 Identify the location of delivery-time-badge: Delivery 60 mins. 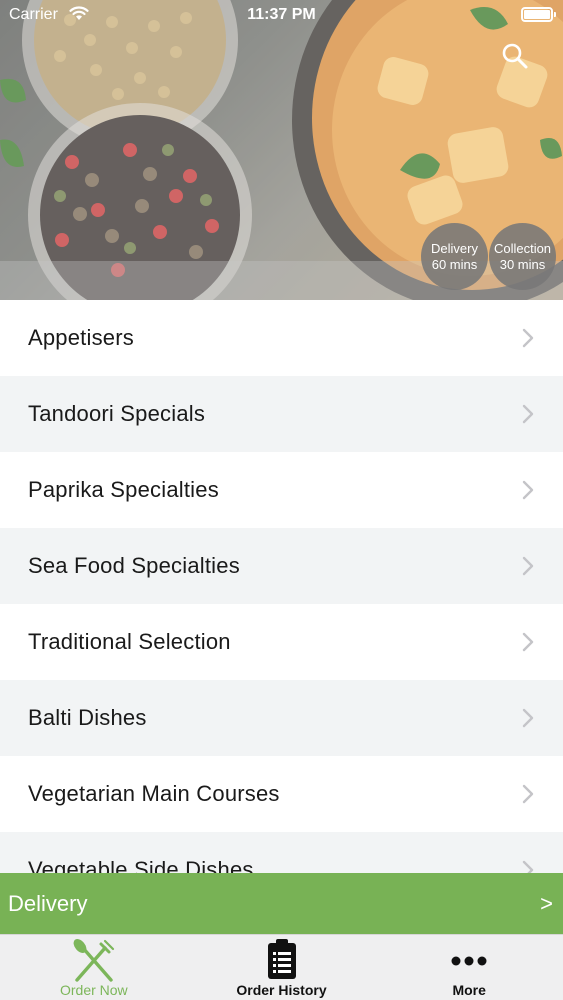
(454, 256).